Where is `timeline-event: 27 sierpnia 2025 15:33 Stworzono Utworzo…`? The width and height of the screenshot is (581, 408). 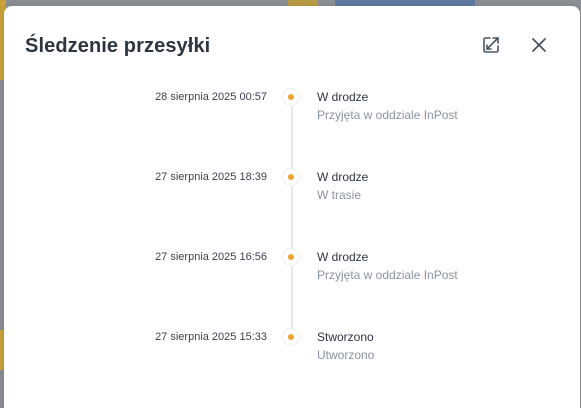 timeline-event: 27 sierpnia 2025 15:33 Stworzono Utworzo… is located at coordinates (292, 349).